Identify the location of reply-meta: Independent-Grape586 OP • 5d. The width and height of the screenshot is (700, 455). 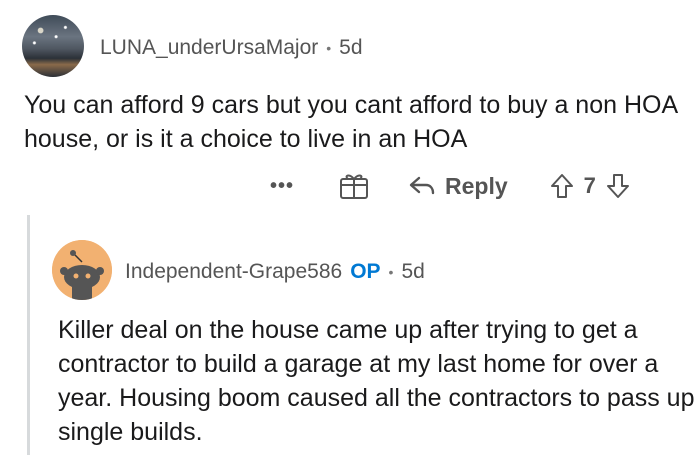
(275, 272).